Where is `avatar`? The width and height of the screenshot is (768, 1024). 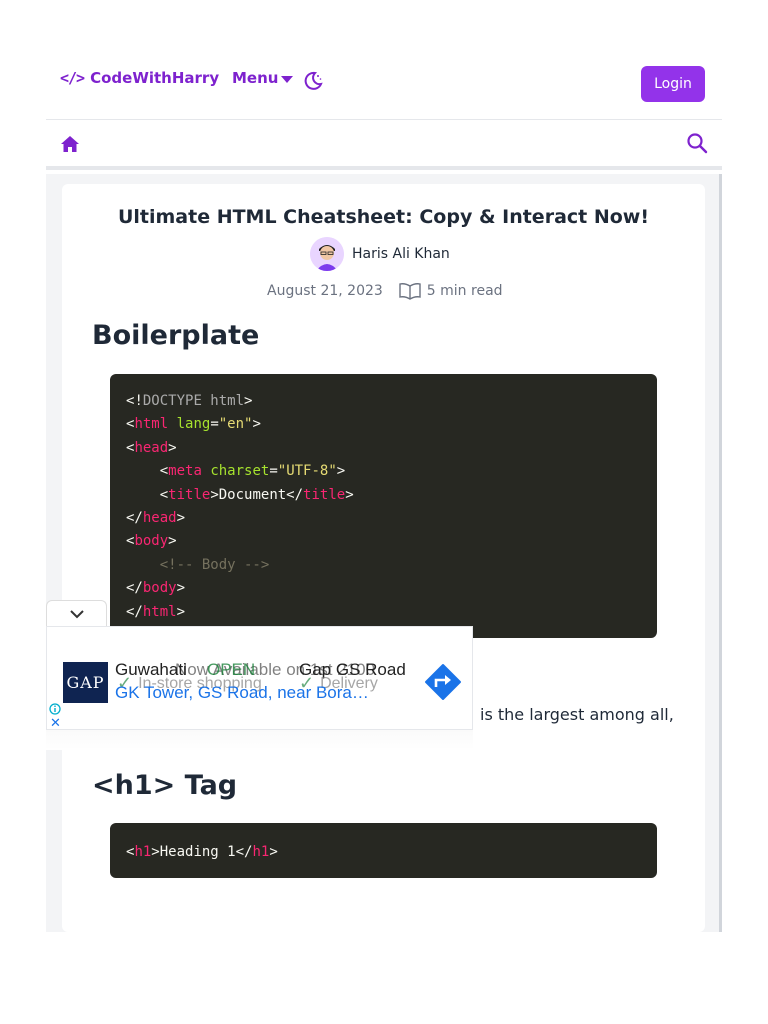
avatar is located at coordinates (327, 254).